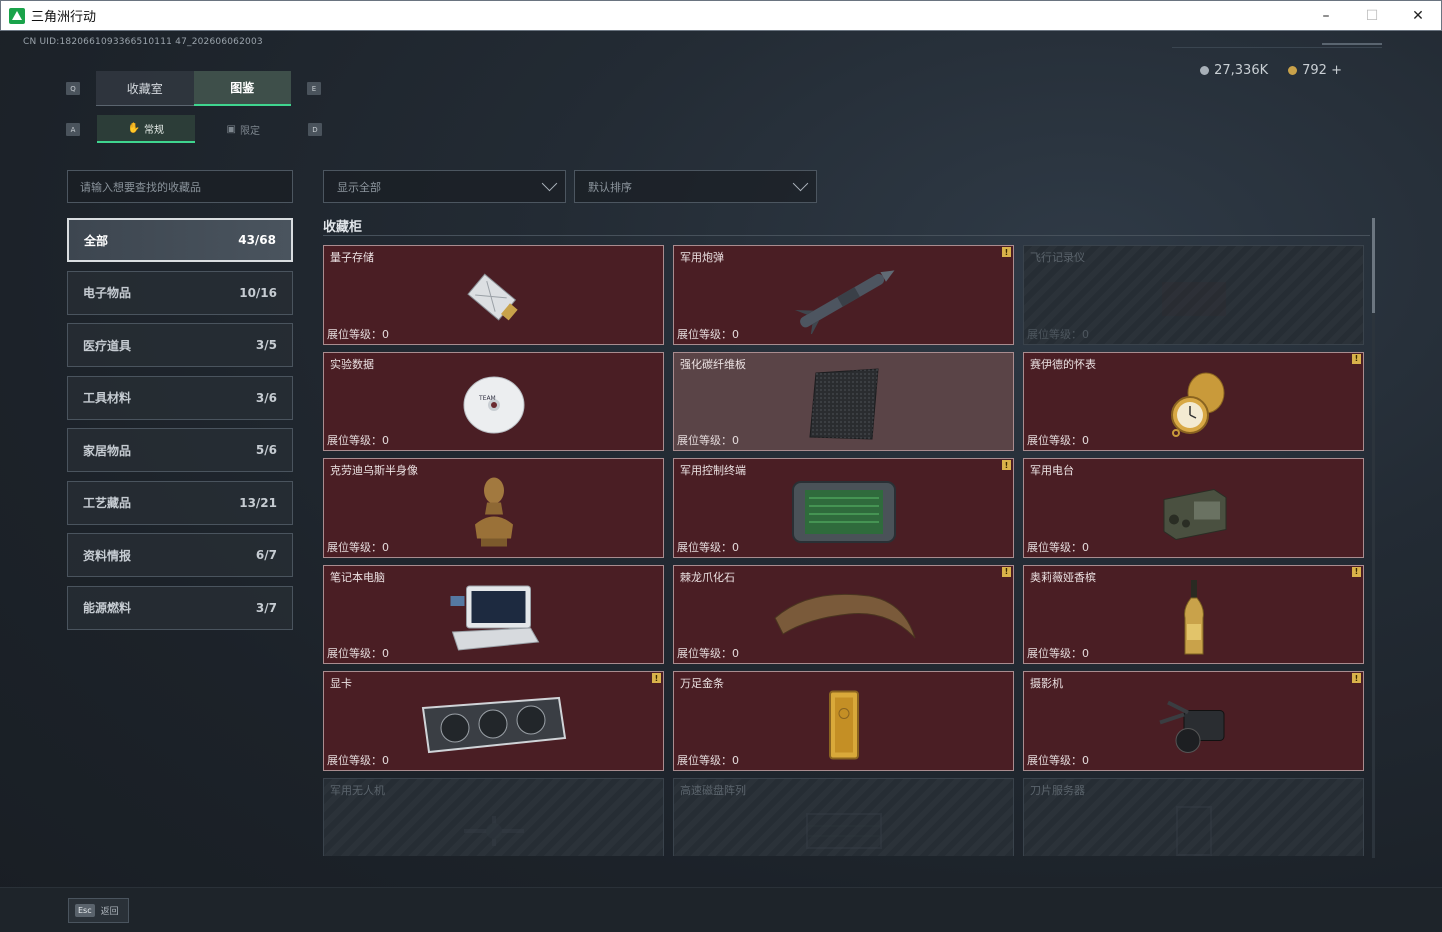 This screenshot has height=932, width=1442. I want to click on item-name: 赛伊德的怀表, so click(1063, 364).